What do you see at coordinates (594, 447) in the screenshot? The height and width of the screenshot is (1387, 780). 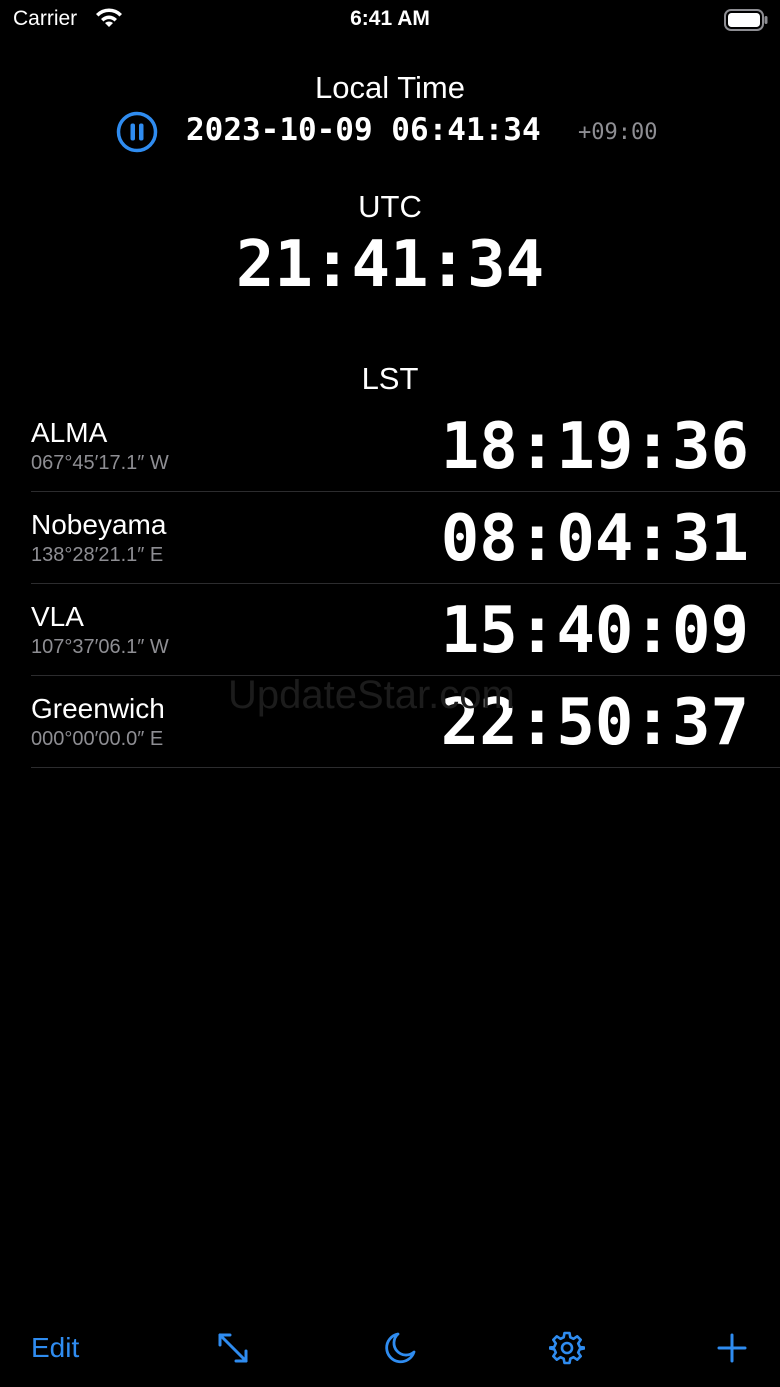 I see `site-lst-time: 18:19:36` at bounding box center [594, 447].